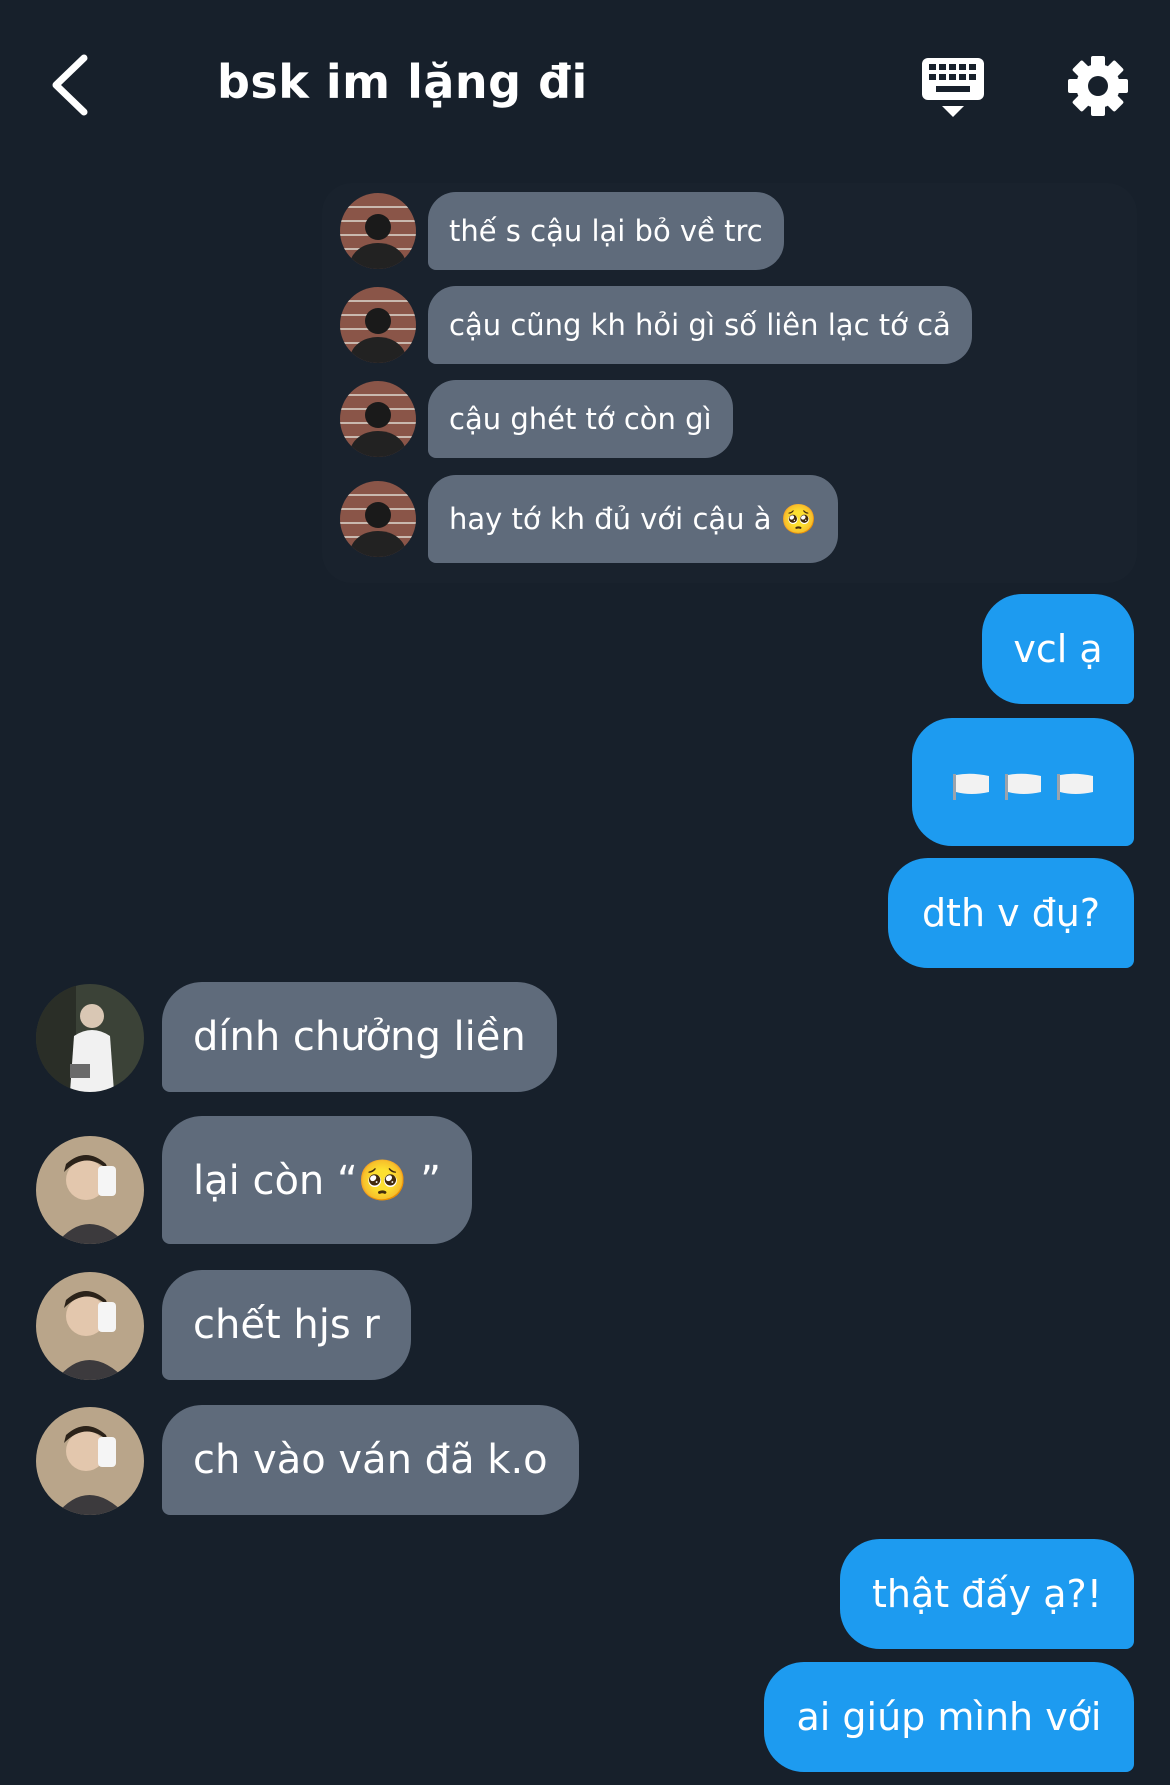  I want to click on chat-header: bsk im lặng đi, so click(585, 85).